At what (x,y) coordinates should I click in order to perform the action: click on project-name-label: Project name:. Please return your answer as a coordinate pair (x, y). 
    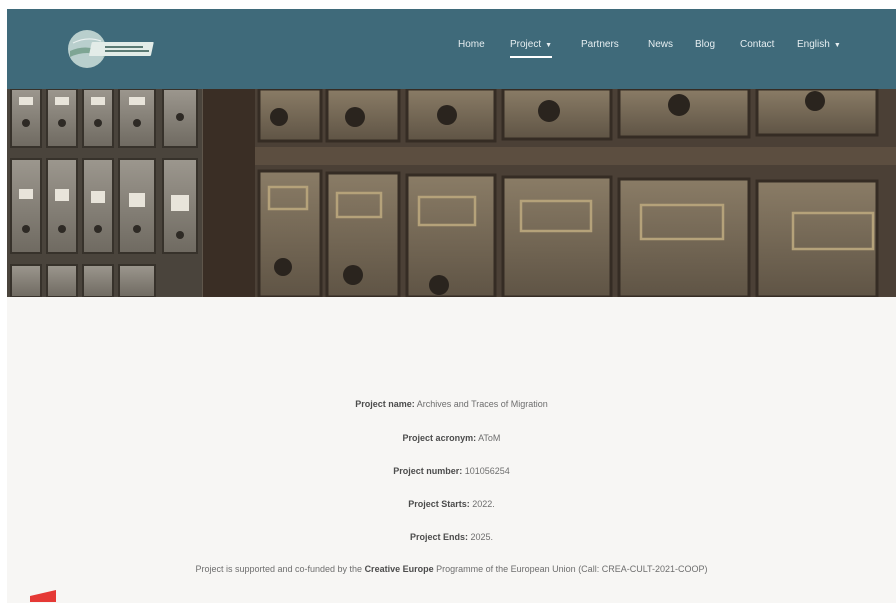
    Looking at the image, I should click on (385, 404).